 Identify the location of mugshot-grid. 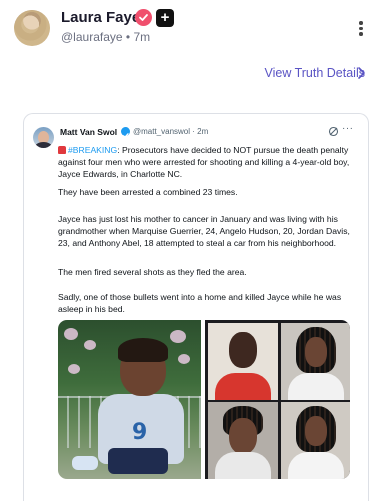
(277, 399).